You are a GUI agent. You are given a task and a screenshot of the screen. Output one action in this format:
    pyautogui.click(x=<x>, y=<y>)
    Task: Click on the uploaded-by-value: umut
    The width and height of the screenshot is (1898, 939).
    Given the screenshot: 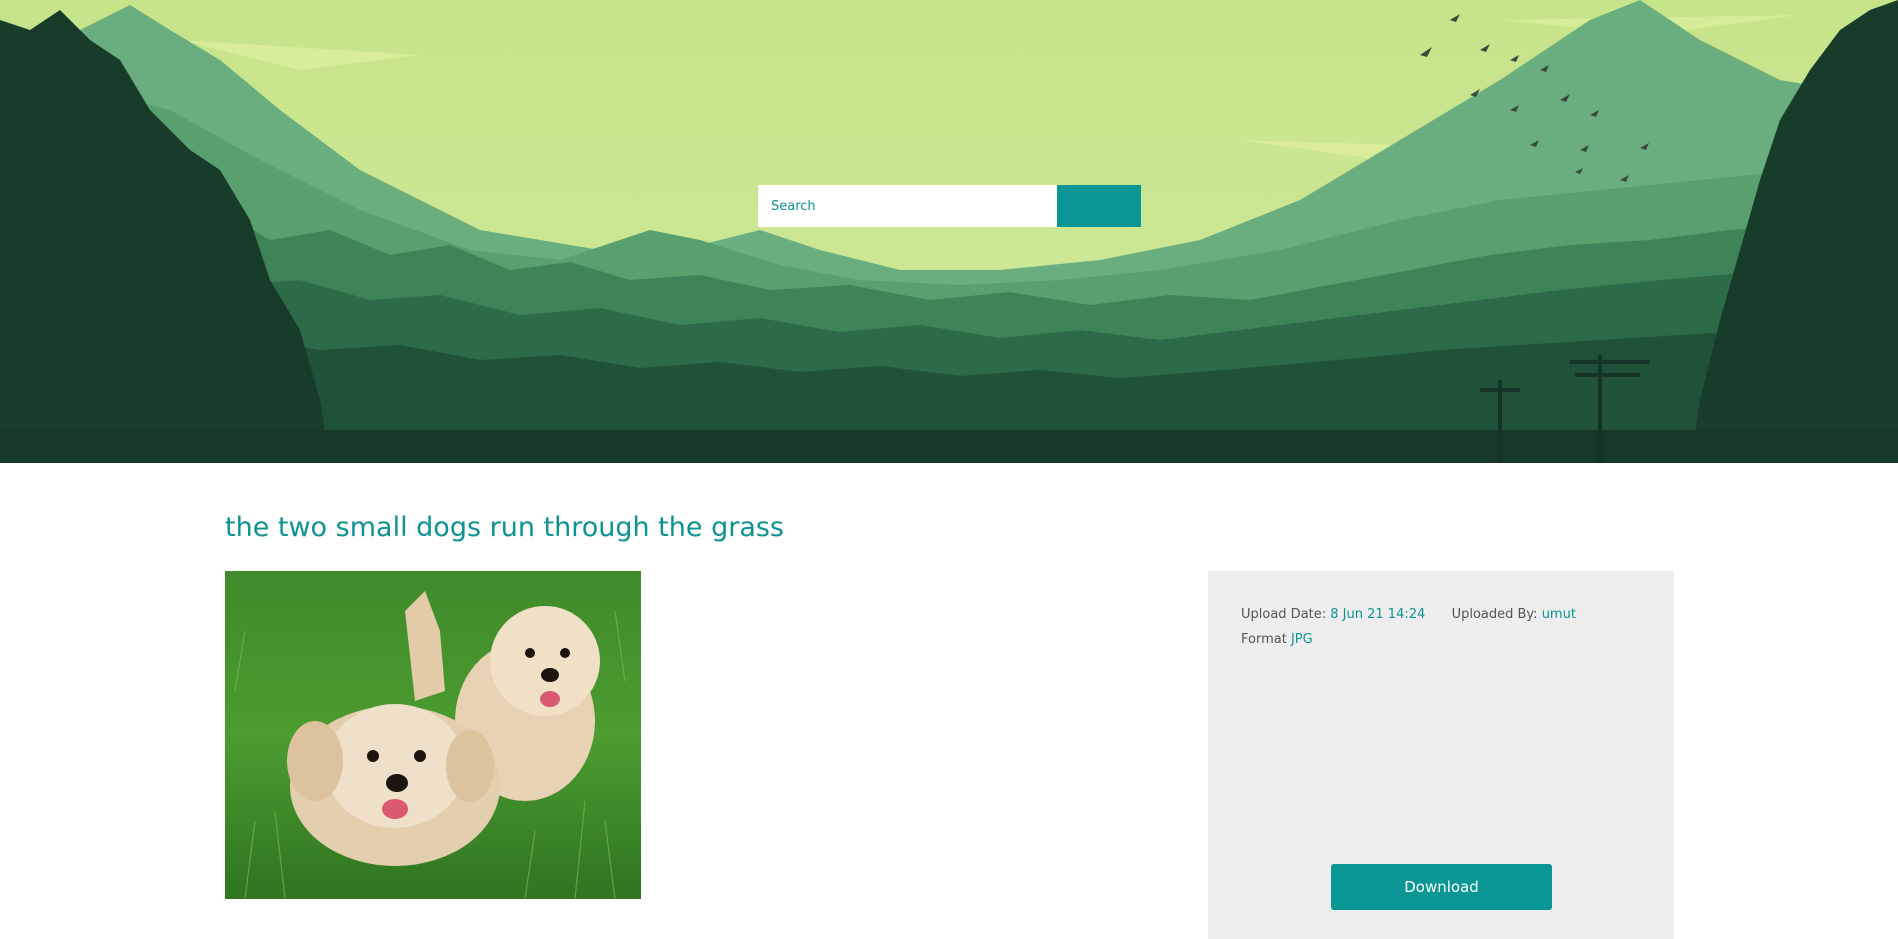 What is the action you would take?
    pyautogui.click(x=1559, y=614)
    